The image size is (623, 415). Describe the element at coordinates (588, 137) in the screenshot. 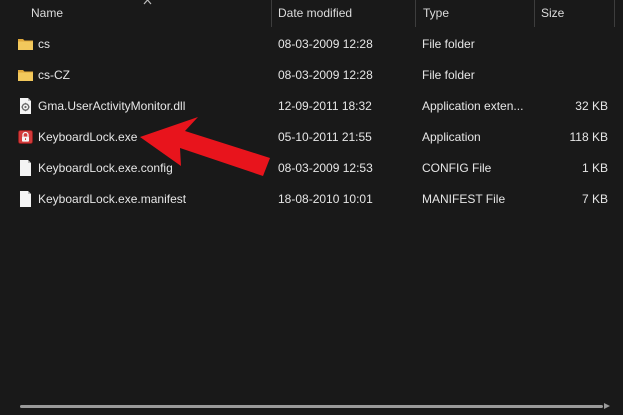

I see `file-size: 118 KB` at that location.